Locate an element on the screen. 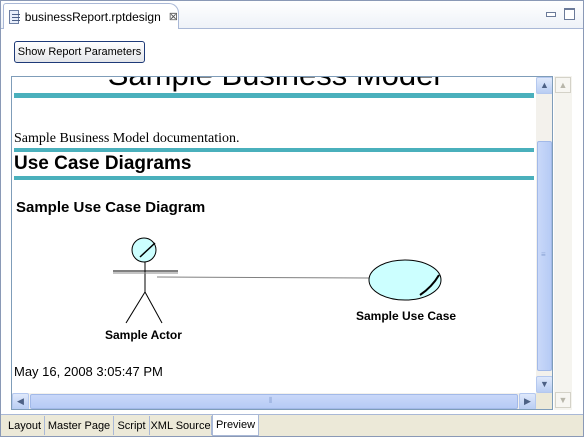 This screenshot has width=584, height=437. vertical-scroll-thumb: ≡ is located at coordinates (544, 256).